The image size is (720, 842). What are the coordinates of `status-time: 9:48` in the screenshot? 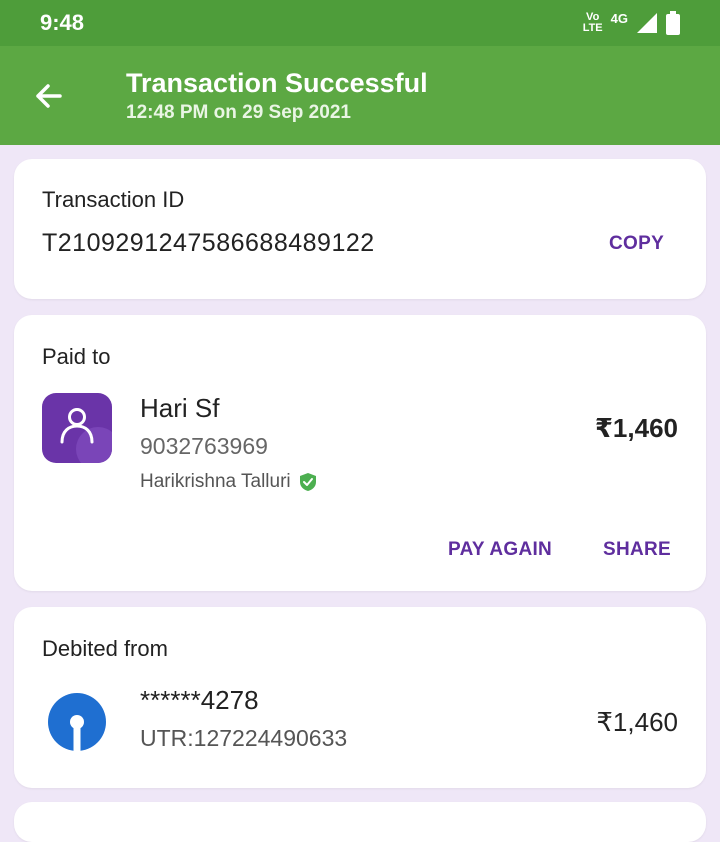 It's located at (62, 22).